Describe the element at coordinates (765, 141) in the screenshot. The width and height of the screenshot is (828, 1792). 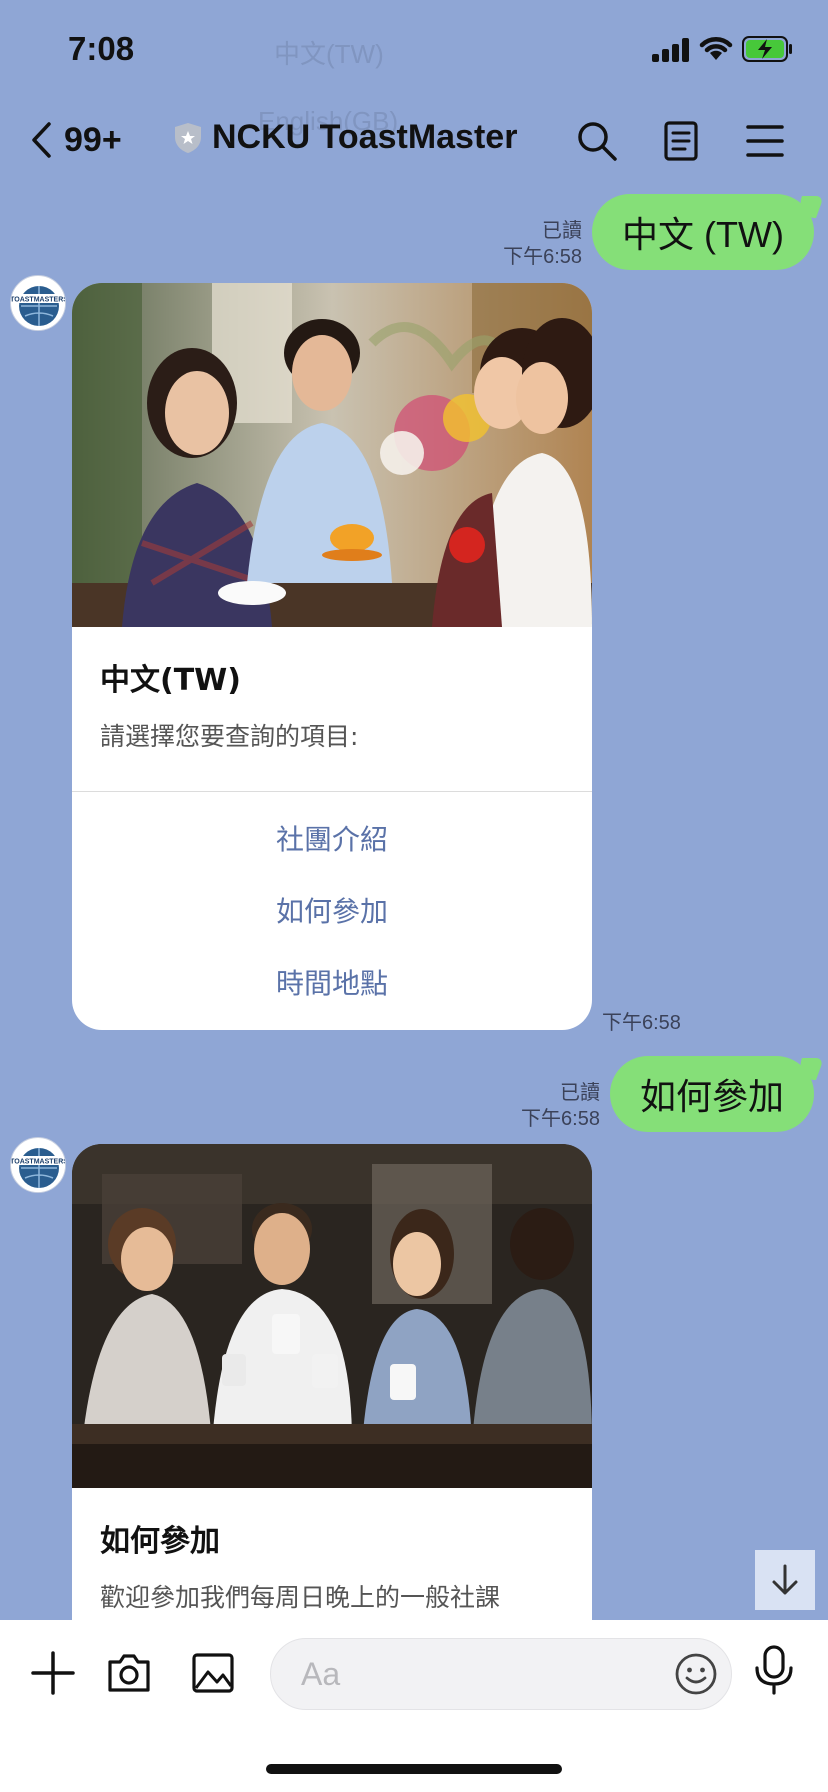
I see `menu-icon` at that location.